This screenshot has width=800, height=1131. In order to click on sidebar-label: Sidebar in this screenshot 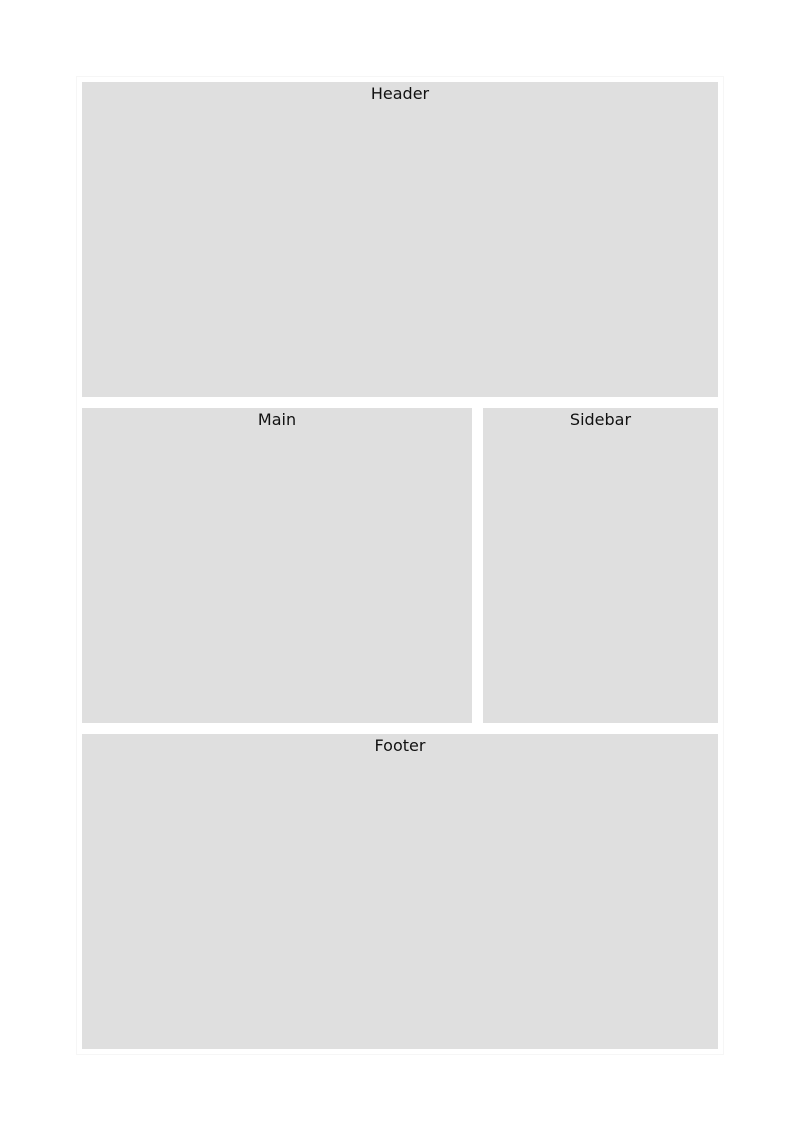, I will do `click(600, 419)`.